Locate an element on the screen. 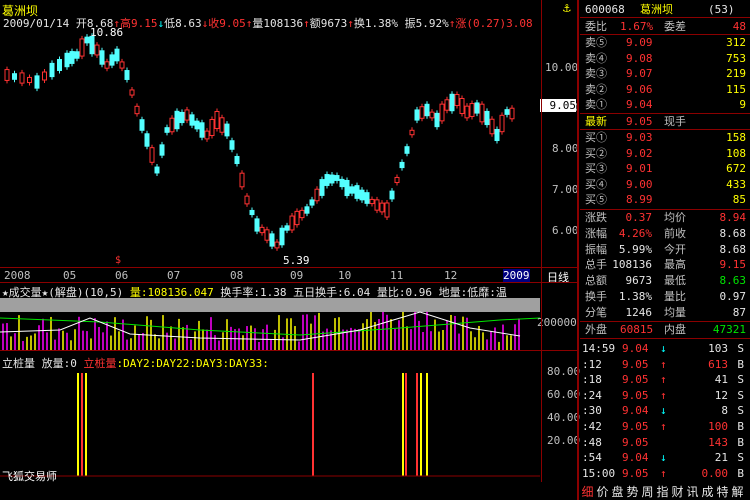 This screenshot has width=750, height=500. indicator-tick: 20.00 is located at coordinates (564, 440).